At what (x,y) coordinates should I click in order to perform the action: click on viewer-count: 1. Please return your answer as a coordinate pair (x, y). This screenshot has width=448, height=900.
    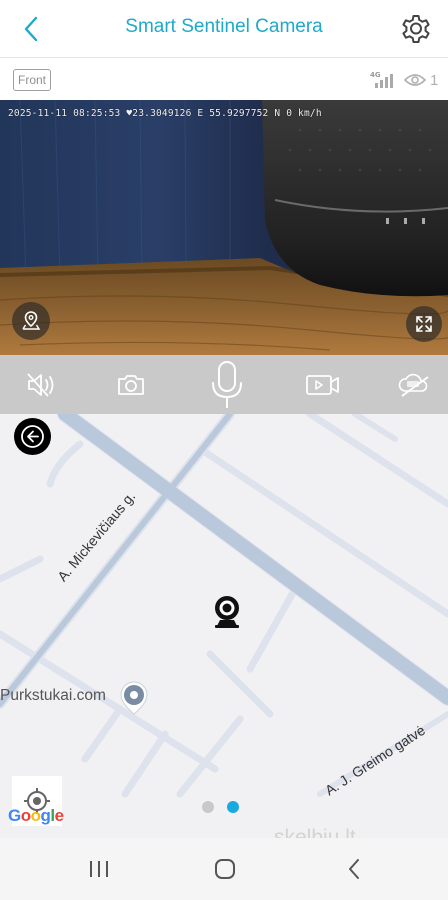
    Looking at the image, I should click on (421, 80).